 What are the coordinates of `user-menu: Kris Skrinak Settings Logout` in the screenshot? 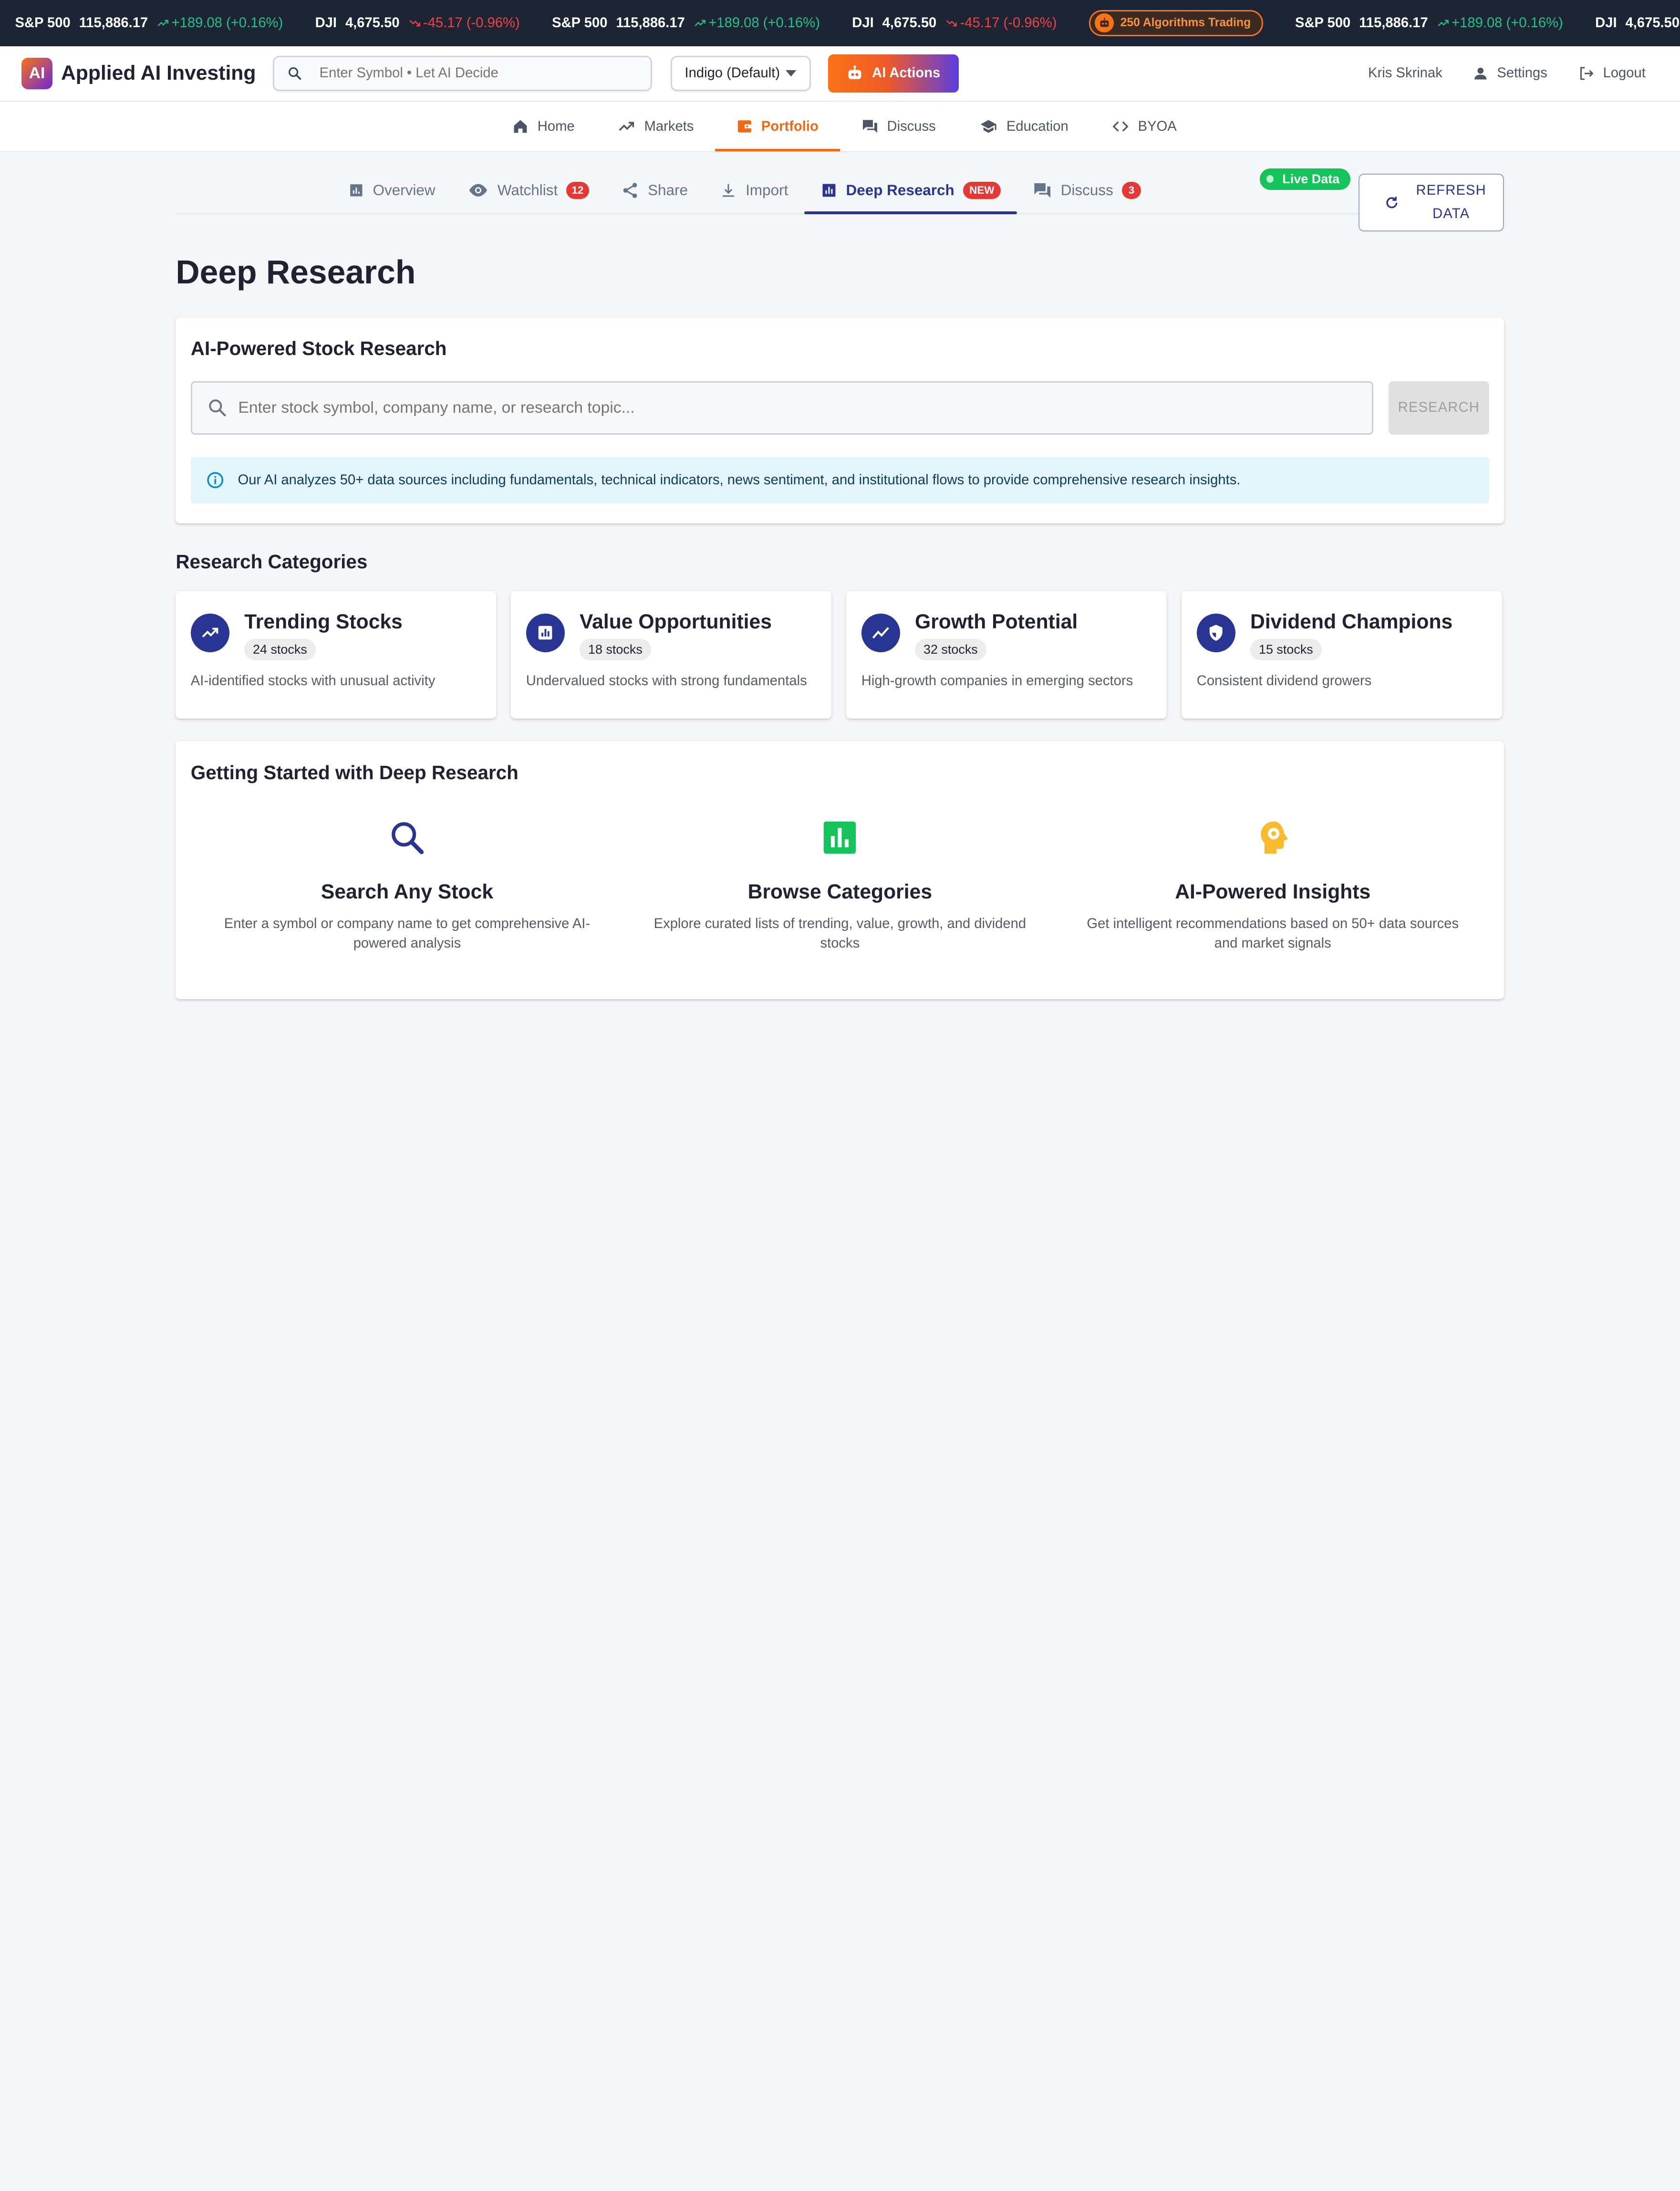 It's located at (1513, 73).